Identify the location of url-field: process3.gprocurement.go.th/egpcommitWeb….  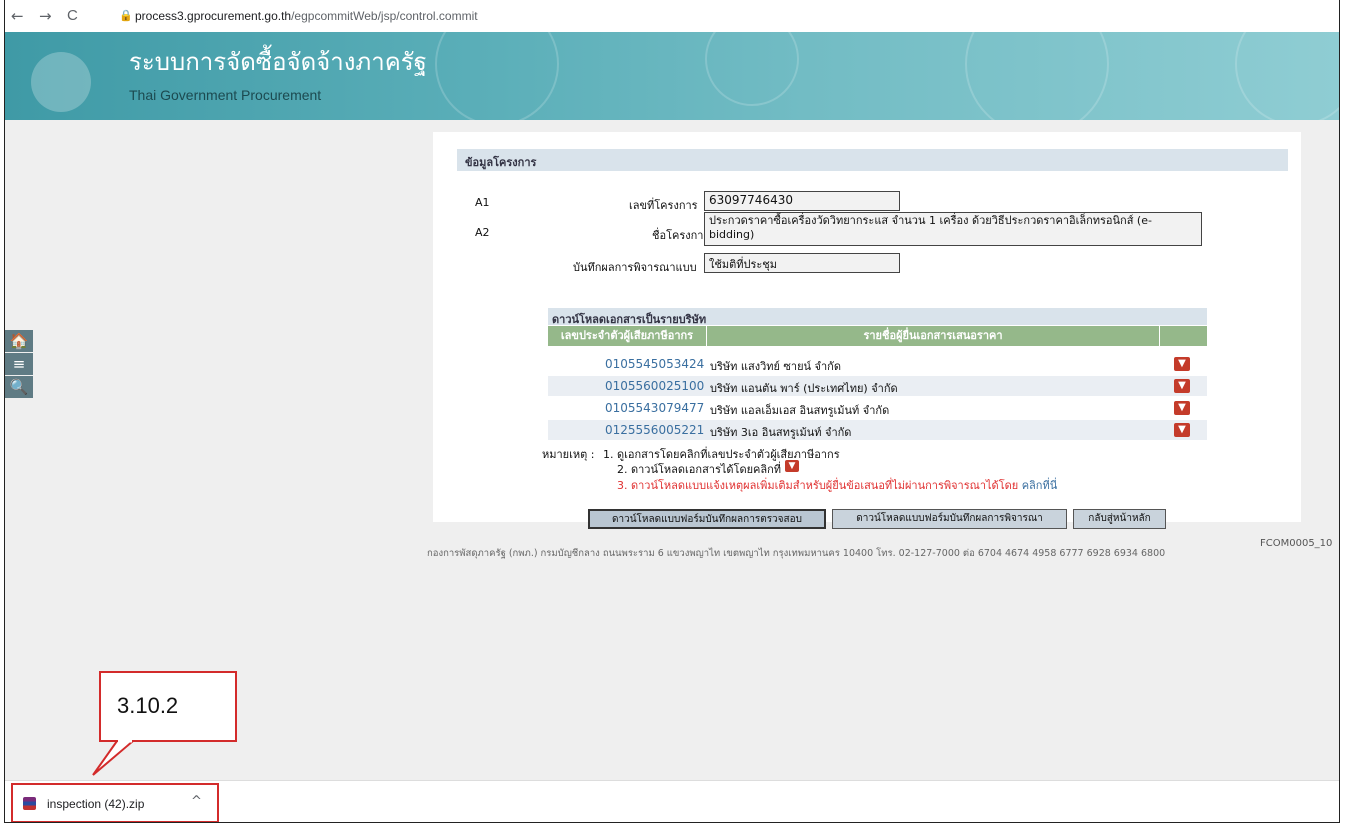
(306, 16).